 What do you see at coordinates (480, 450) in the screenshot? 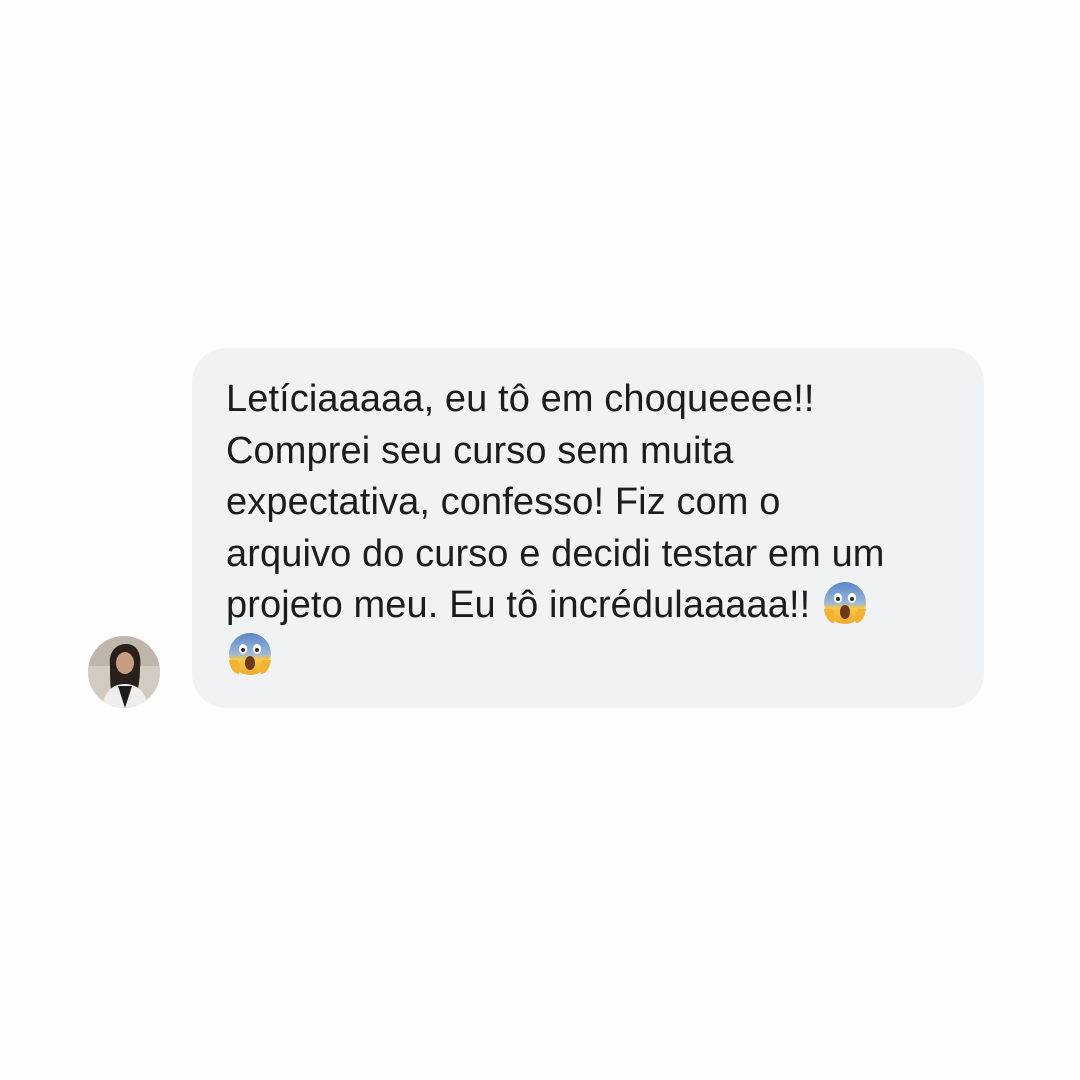
I see `message-line: Comprei seu curso sem muita` at bounding box center [480, 450].